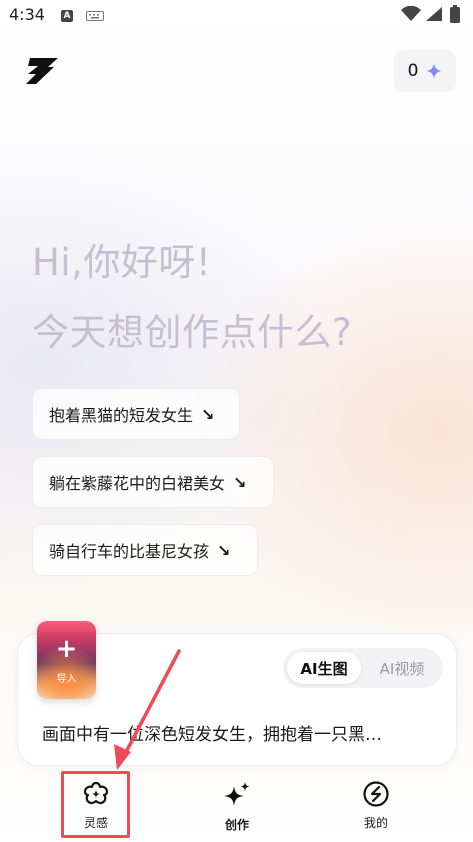 This screenshot has height=842, width=473. What do you see at coordinates (425, 71) in the screenshot?
I see `credits-button: 0` at bounding box center [425, 71].